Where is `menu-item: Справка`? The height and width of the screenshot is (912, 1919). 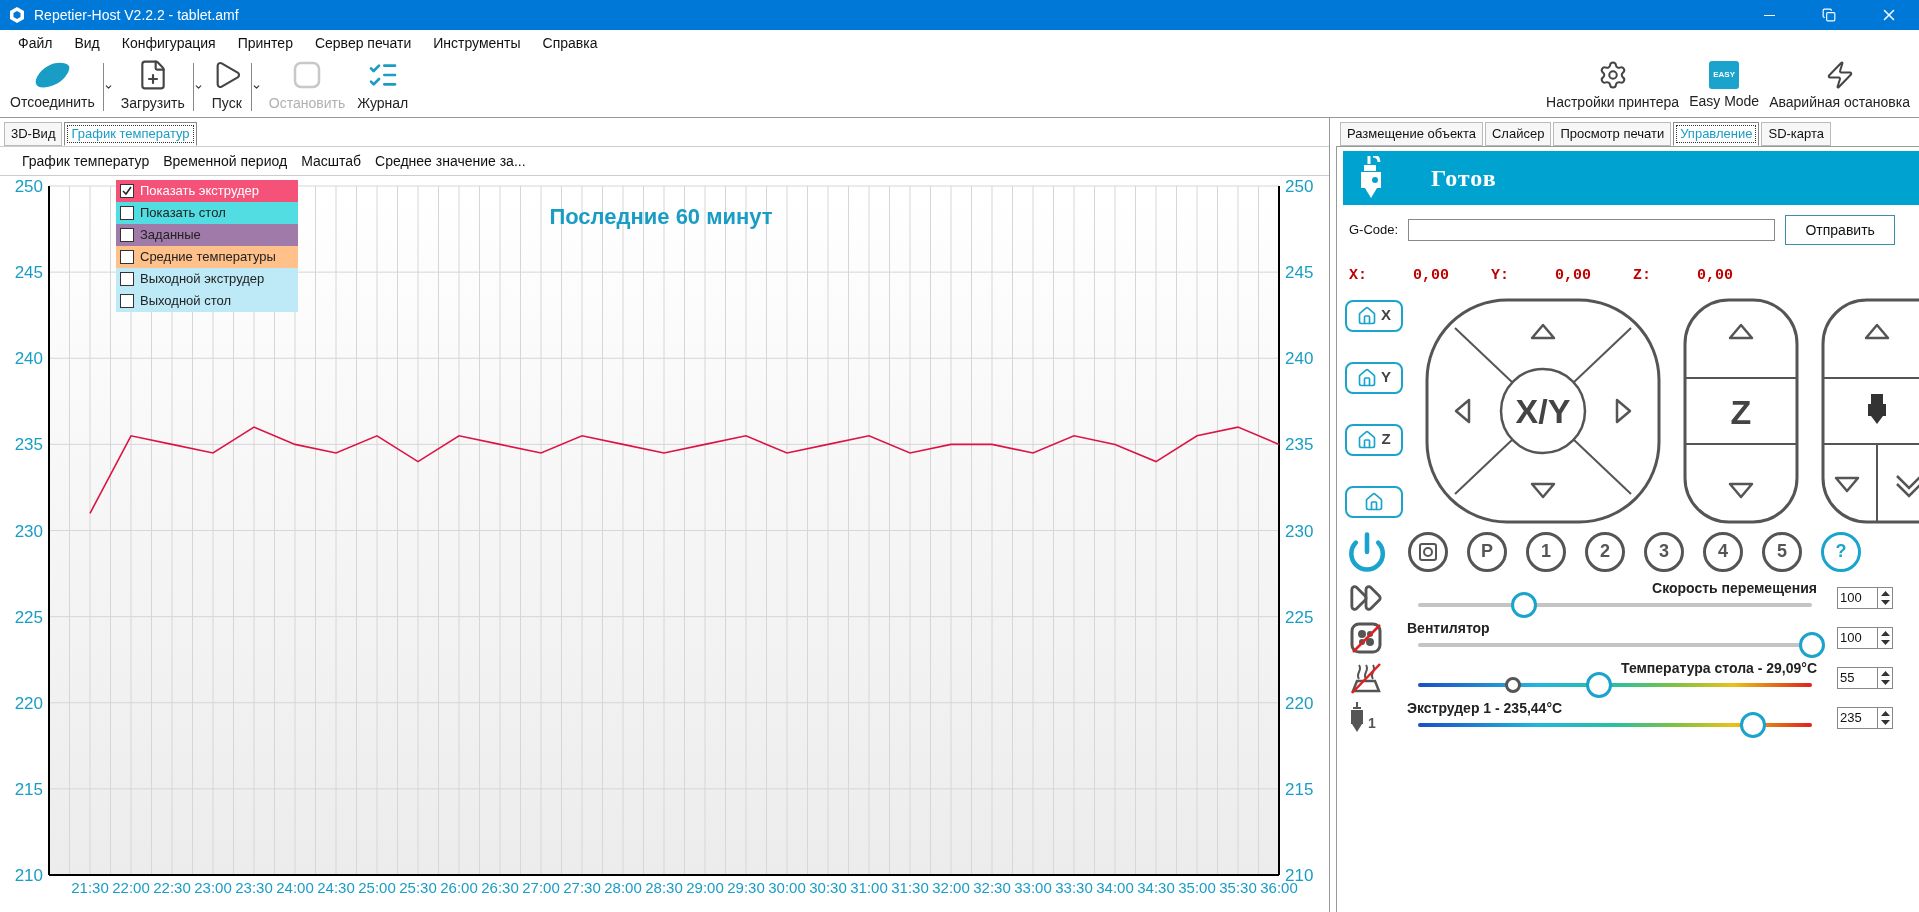
menu-item: Справка is located at coordinates (570, 43).